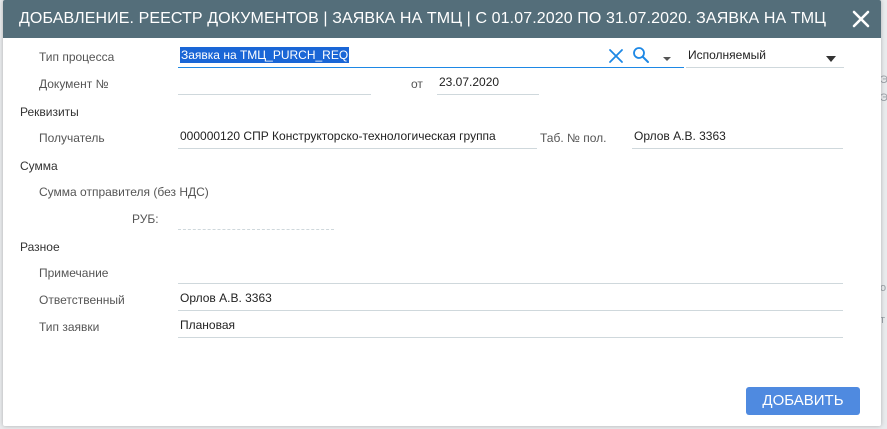  I want to click on process-status-value: Исполняемый, so click(727, 55).